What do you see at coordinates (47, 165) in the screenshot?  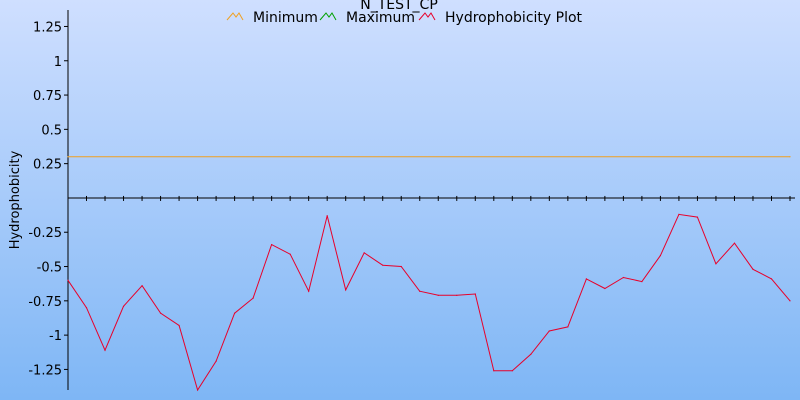 I see `y-tick-label: 0.25` at bounding box center [47, 165].